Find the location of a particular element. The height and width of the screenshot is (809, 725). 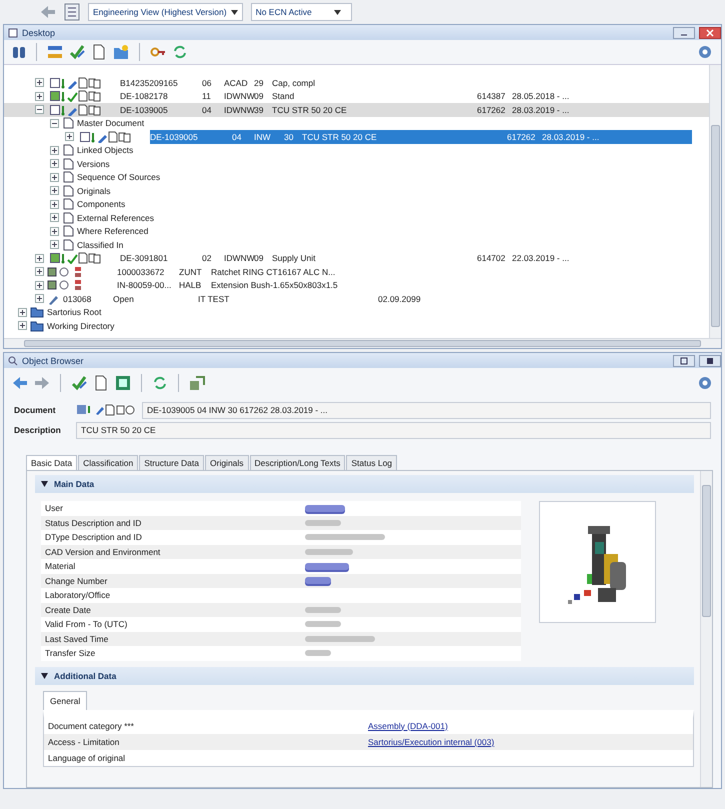

tab: General is located at coordinates (65, 700).